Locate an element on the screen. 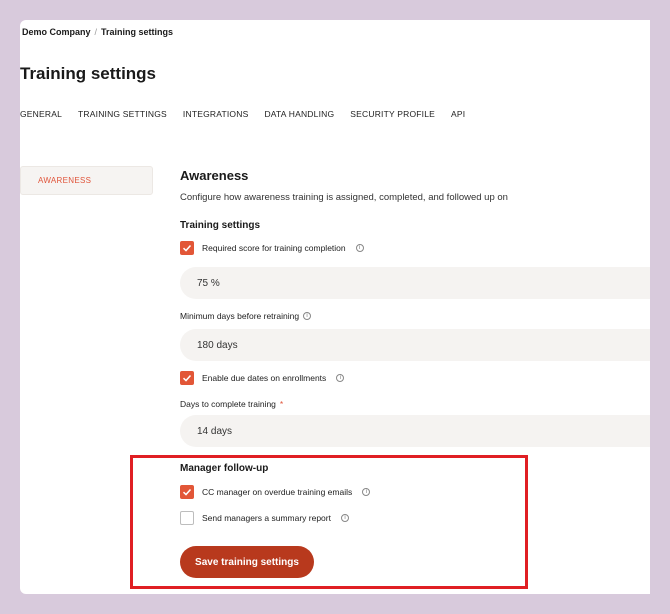  summary-report-row: Send managers a summary report i is located at coordinates (264, 518).